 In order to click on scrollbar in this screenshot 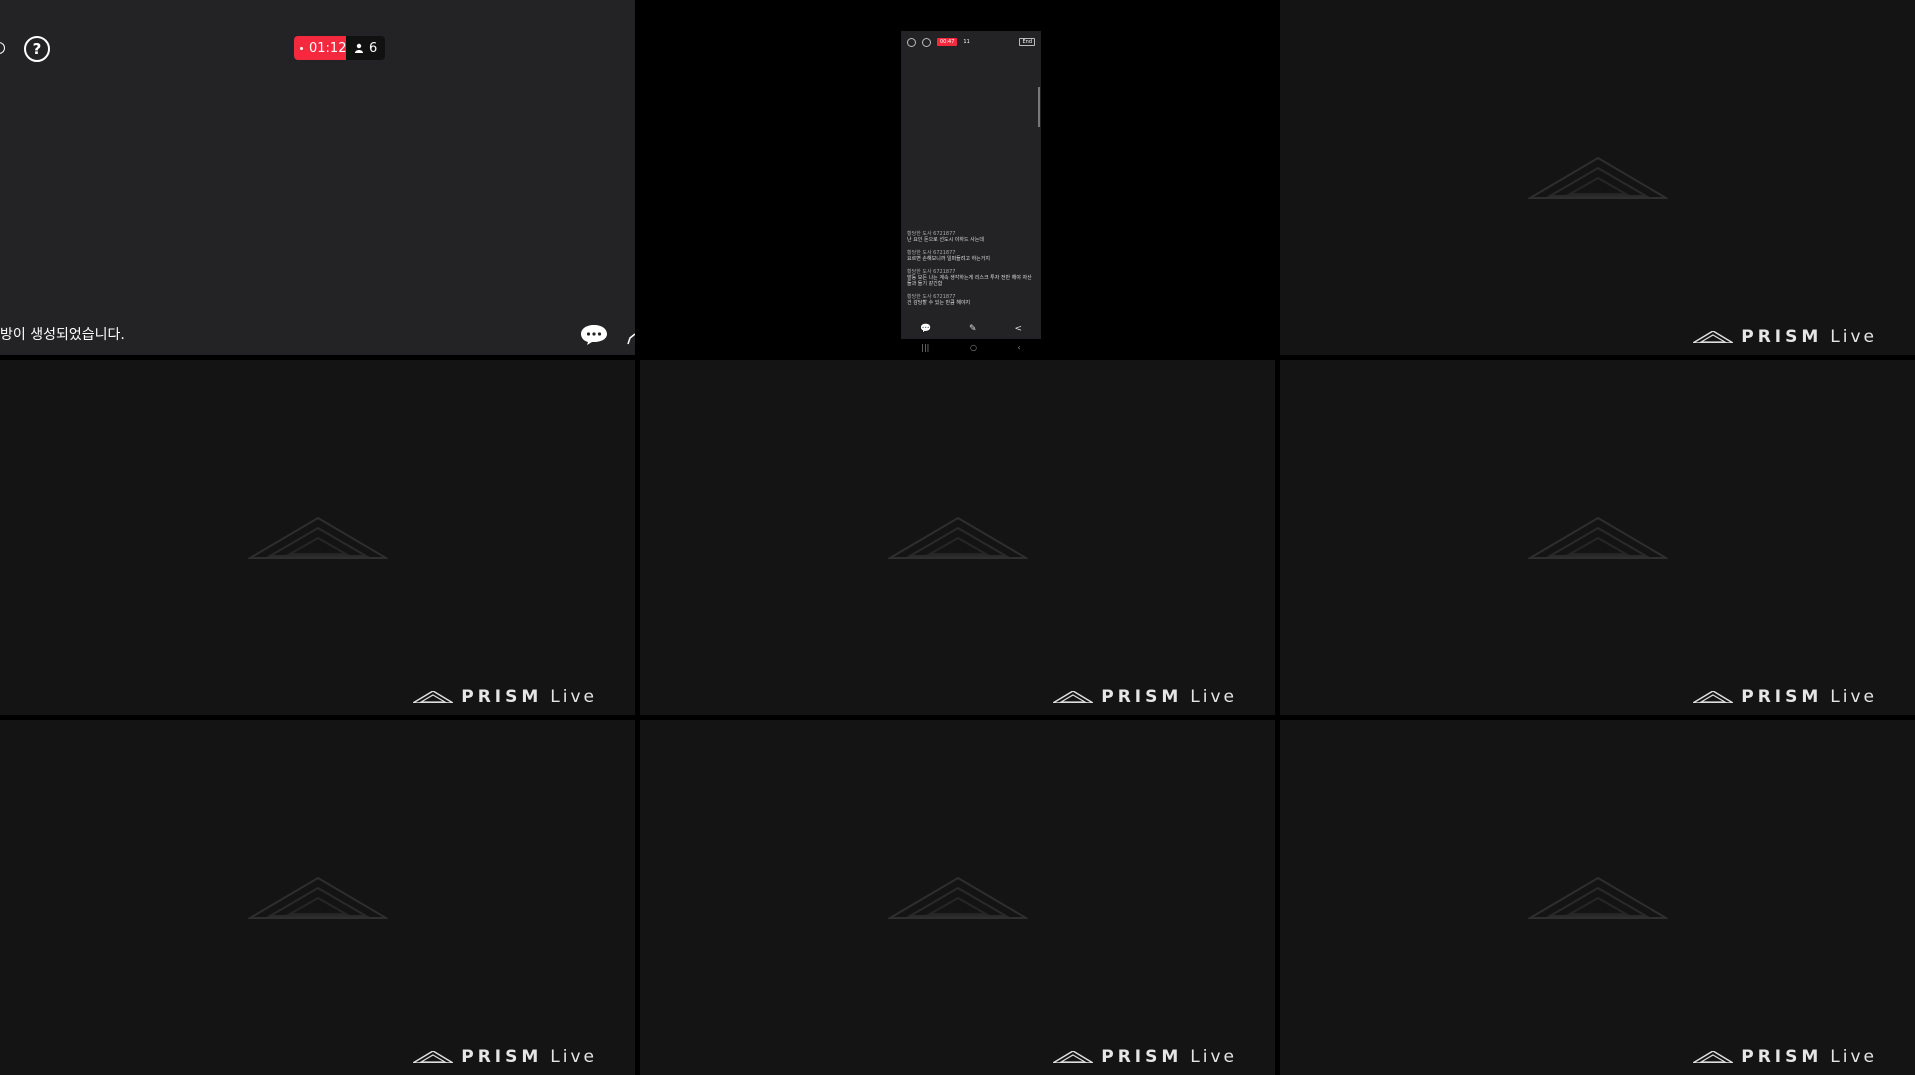, I will do `click(1039, 107)`.